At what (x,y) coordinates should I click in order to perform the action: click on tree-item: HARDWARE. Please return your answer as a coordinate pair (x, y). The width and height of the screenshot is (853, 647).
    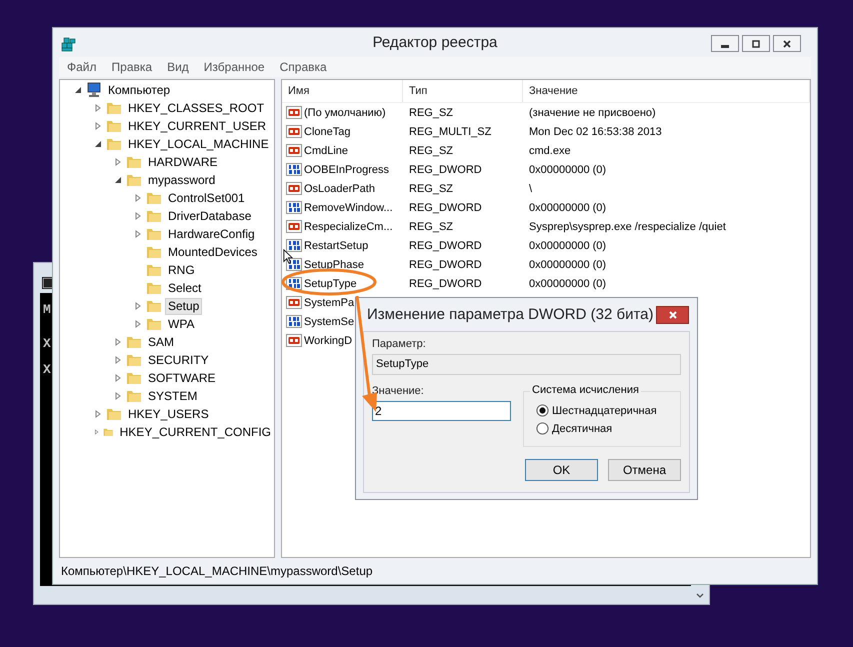
    Looking at the image, I should click on (183, 162).